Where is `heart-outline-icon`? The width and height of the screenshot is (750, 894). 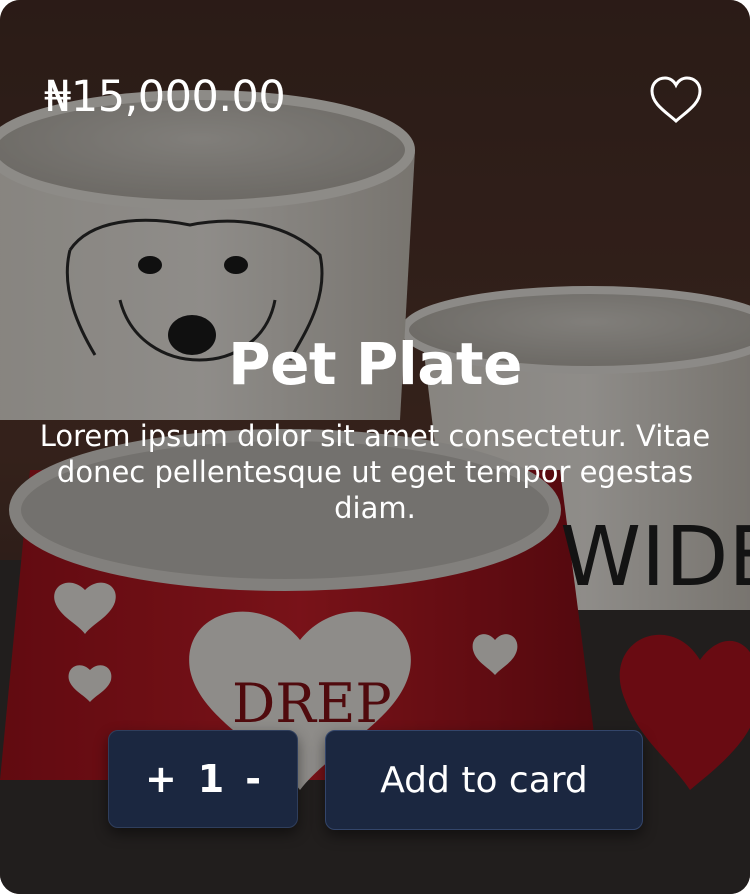 heart-outline-icon is located at coordinates (676, 100).